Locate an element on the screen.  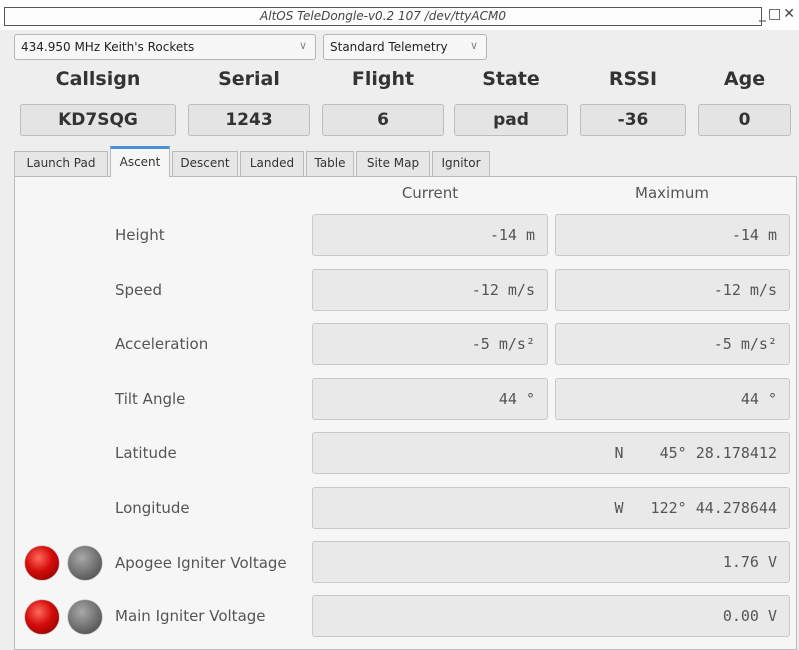
frequency-select-value: 434.950 MHz Keith's Rockets is located at coordinates (108, 47).